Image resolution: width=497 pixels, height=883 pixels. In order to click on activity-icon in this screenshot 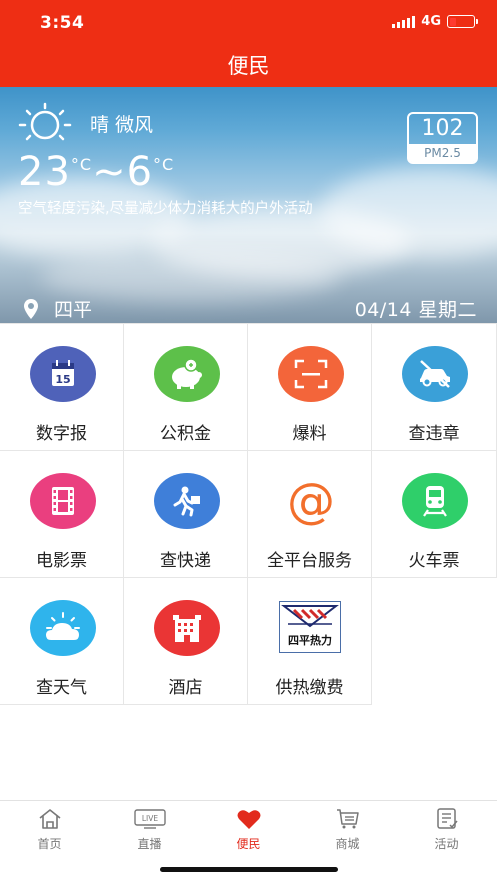, I will do `click(446, 819)`.